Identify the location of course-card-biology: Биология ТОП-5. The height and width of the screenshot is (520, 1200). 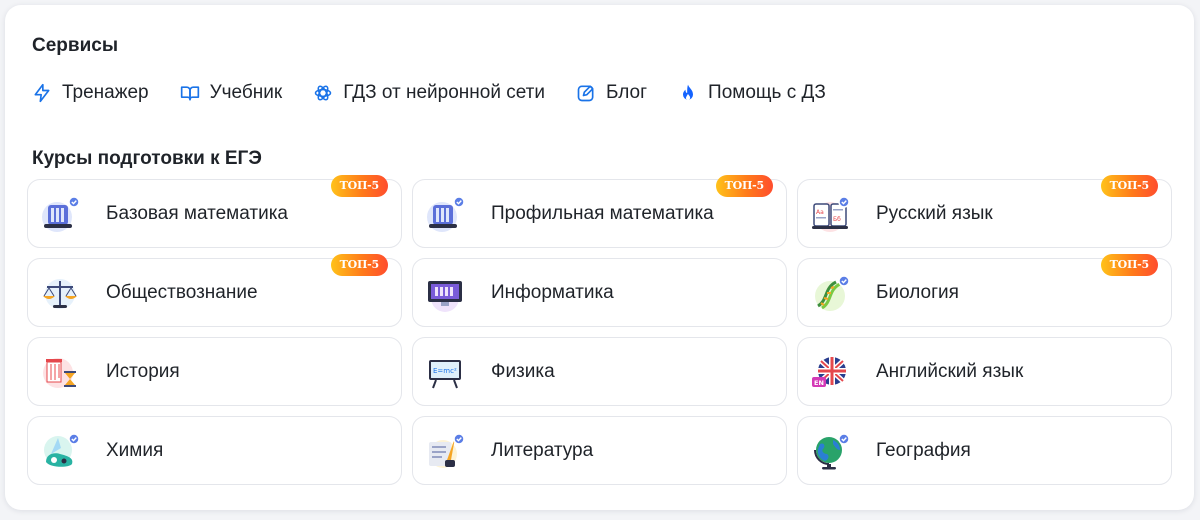
(984, 290).